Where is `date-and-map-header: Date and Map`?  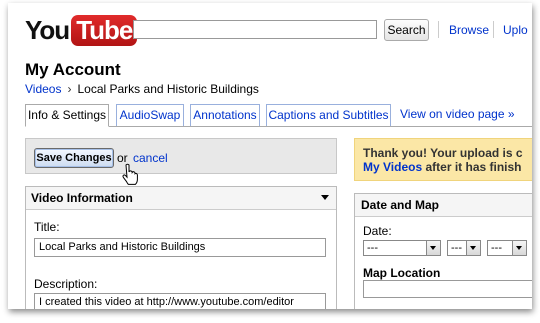 date-and-map-header: Date and Map is located at coordinates (443, 205).